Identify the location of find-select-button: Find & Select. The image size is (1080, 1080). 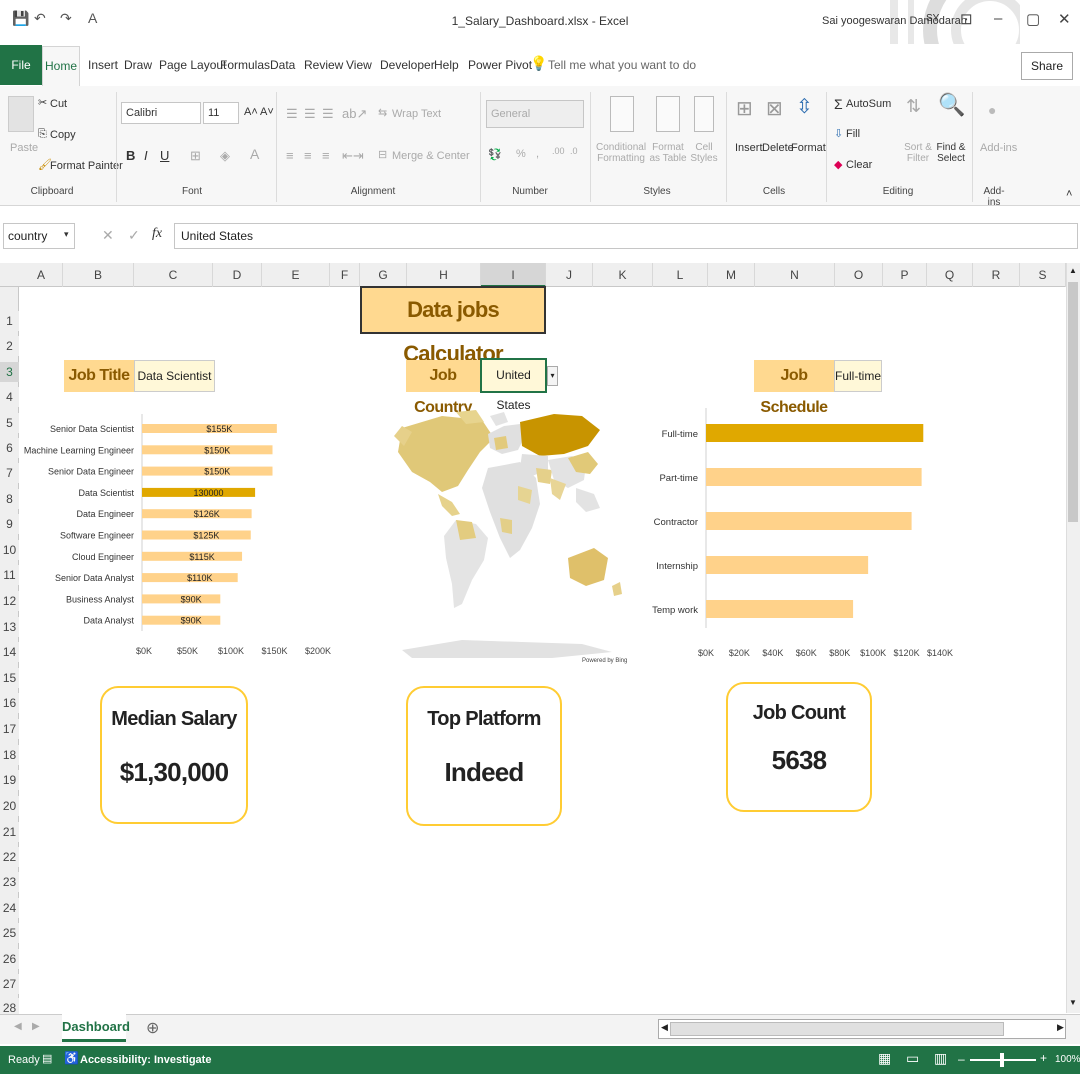
(951, 153).